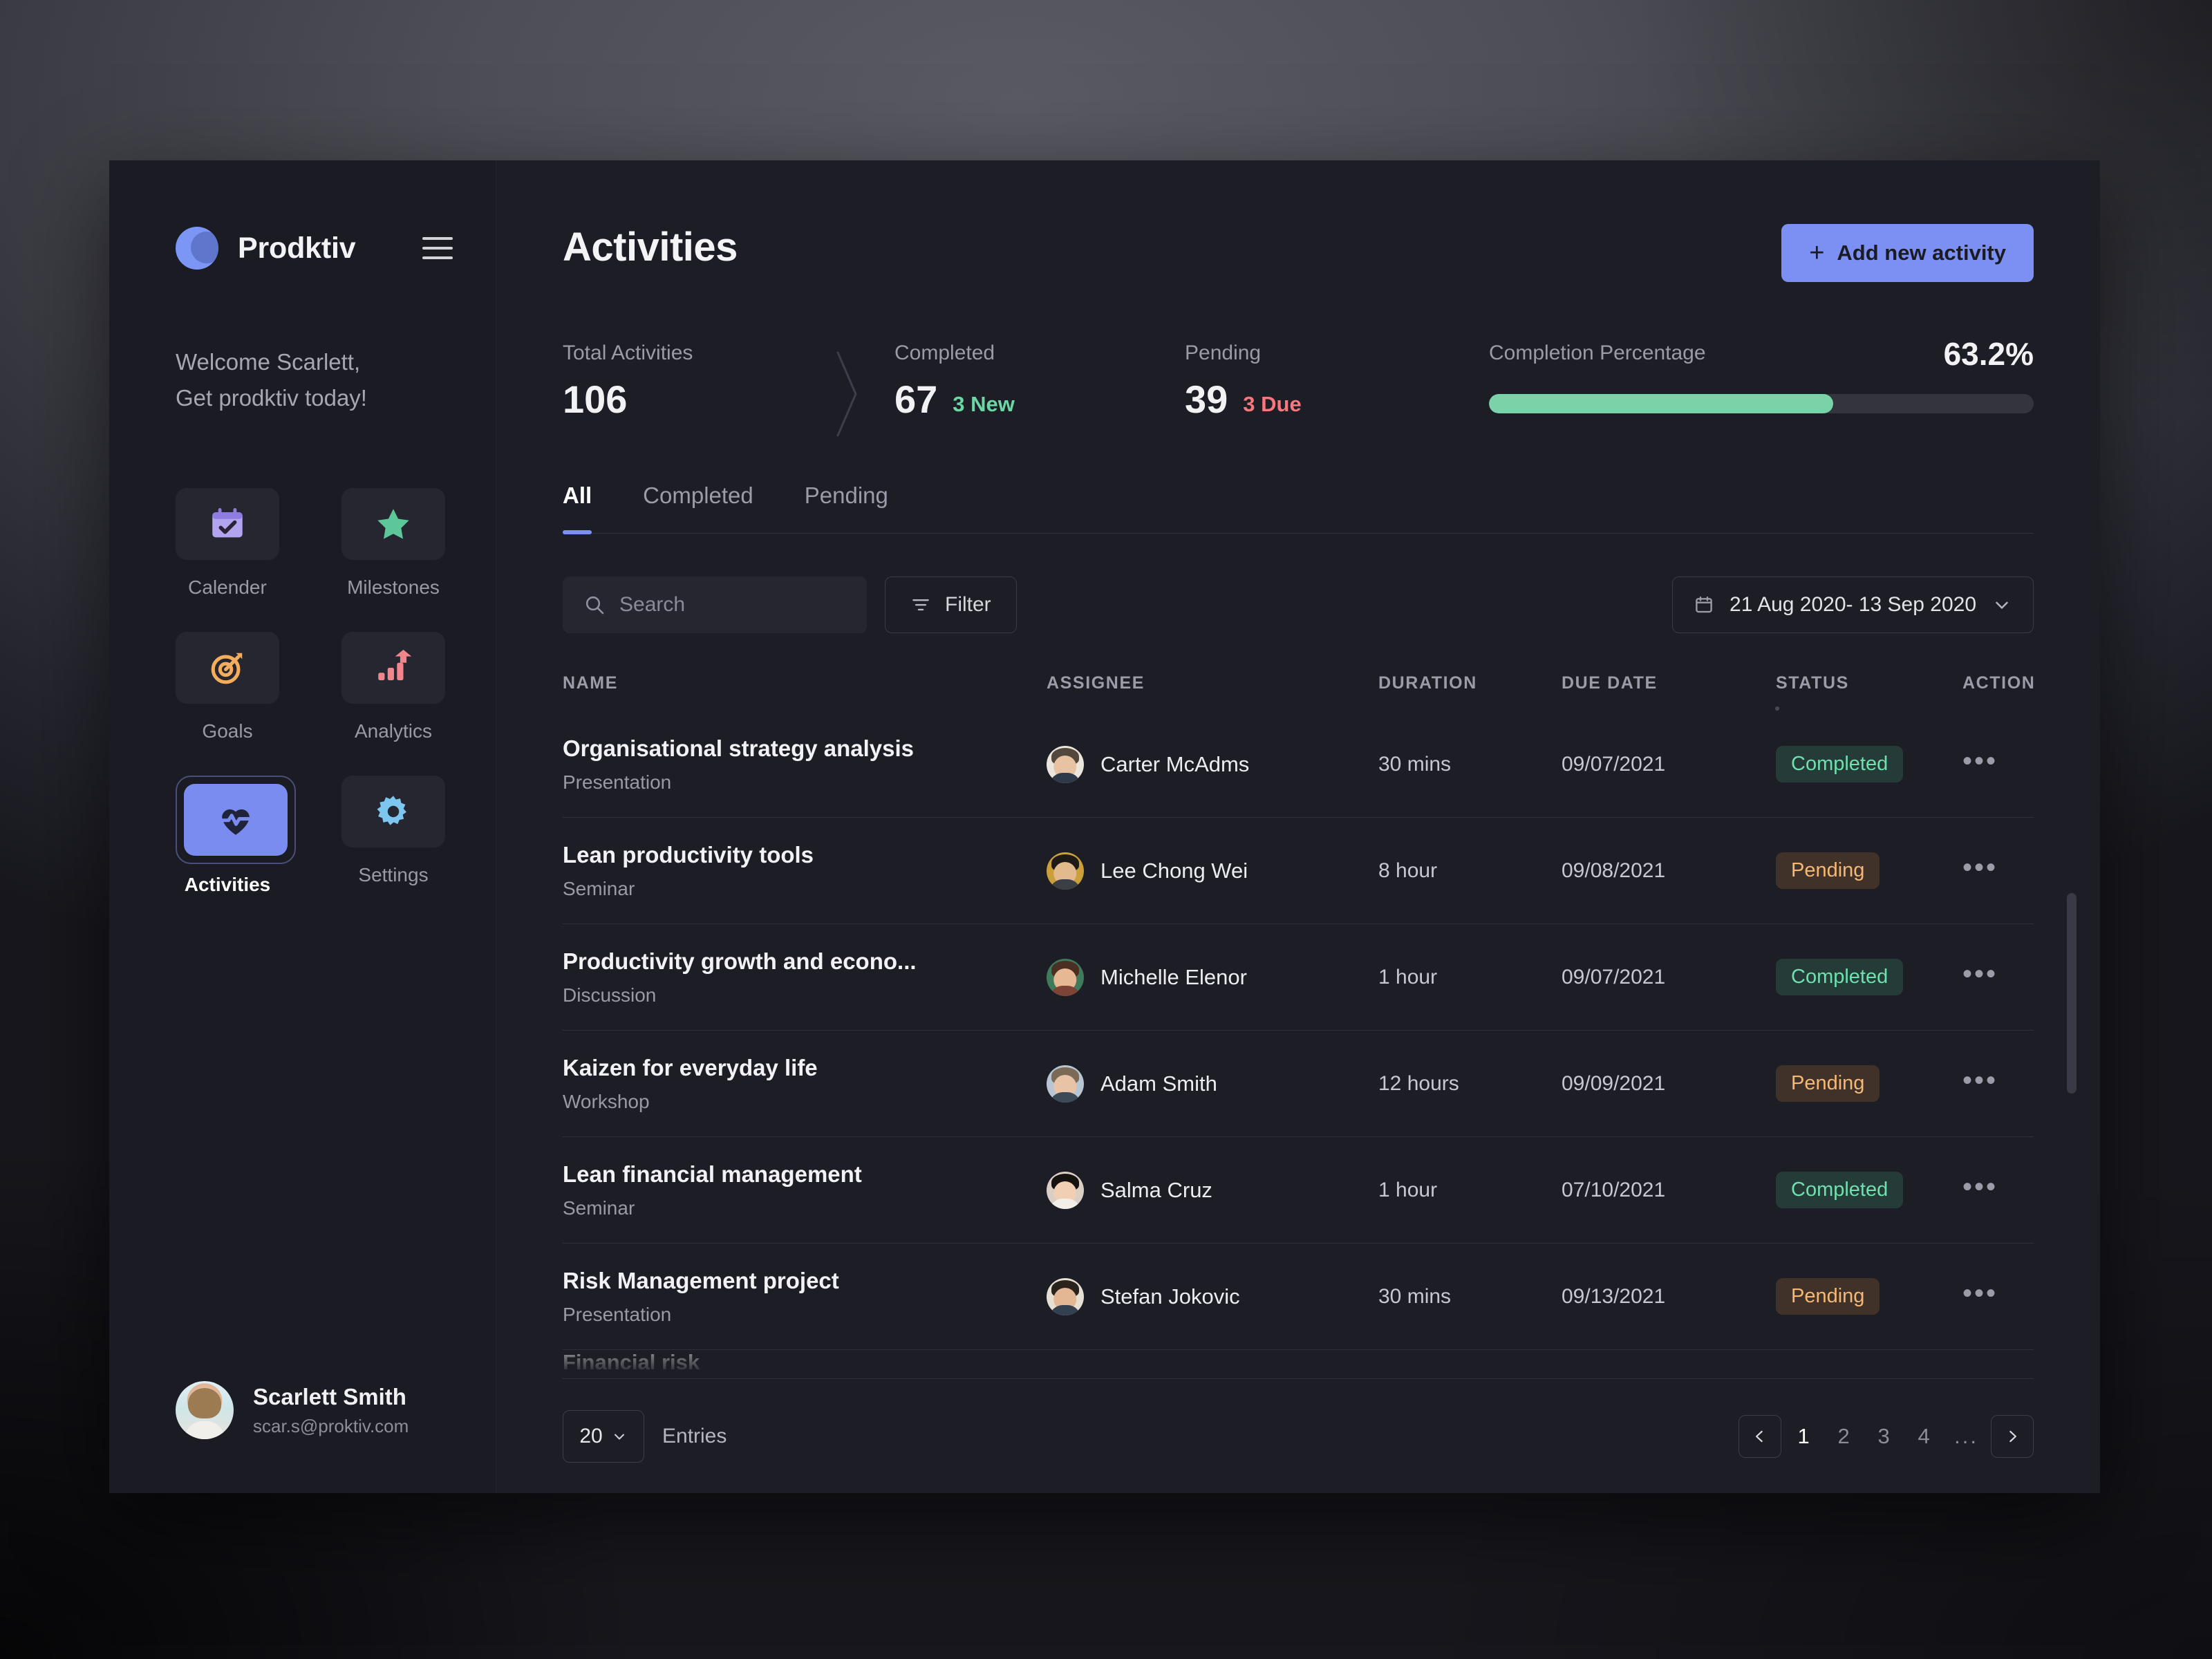 Image resolution: width=2212 pixels, height=1659 pixels. What do you see at coordinates (1661, 403) in the screenshot?
I see `completion-progress-fill` at bounding box center [1661, 403].